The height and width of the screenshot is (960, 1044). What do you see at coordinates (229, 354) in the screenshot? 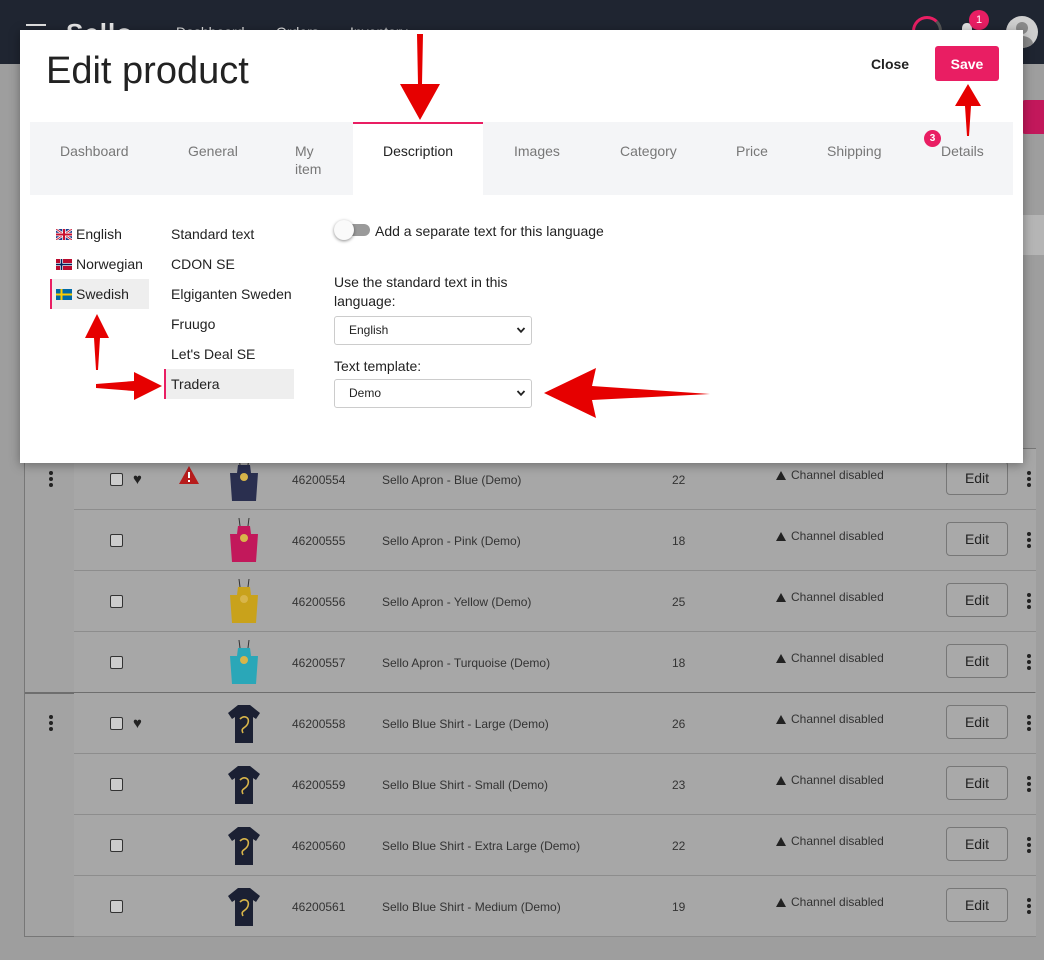
I see `channel-lets-deal-se: Let's Deal SE` at bounding box center [229, 354].